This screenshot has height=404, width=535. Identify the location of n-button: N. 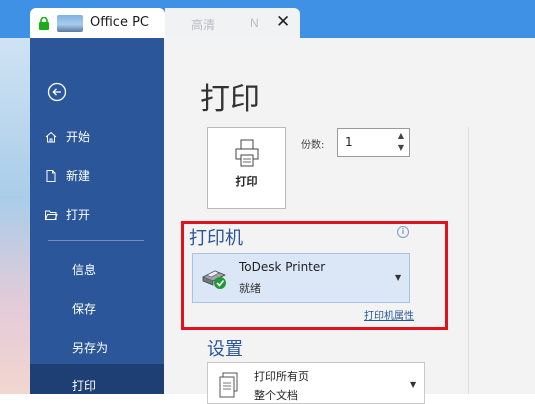
(254, 23).